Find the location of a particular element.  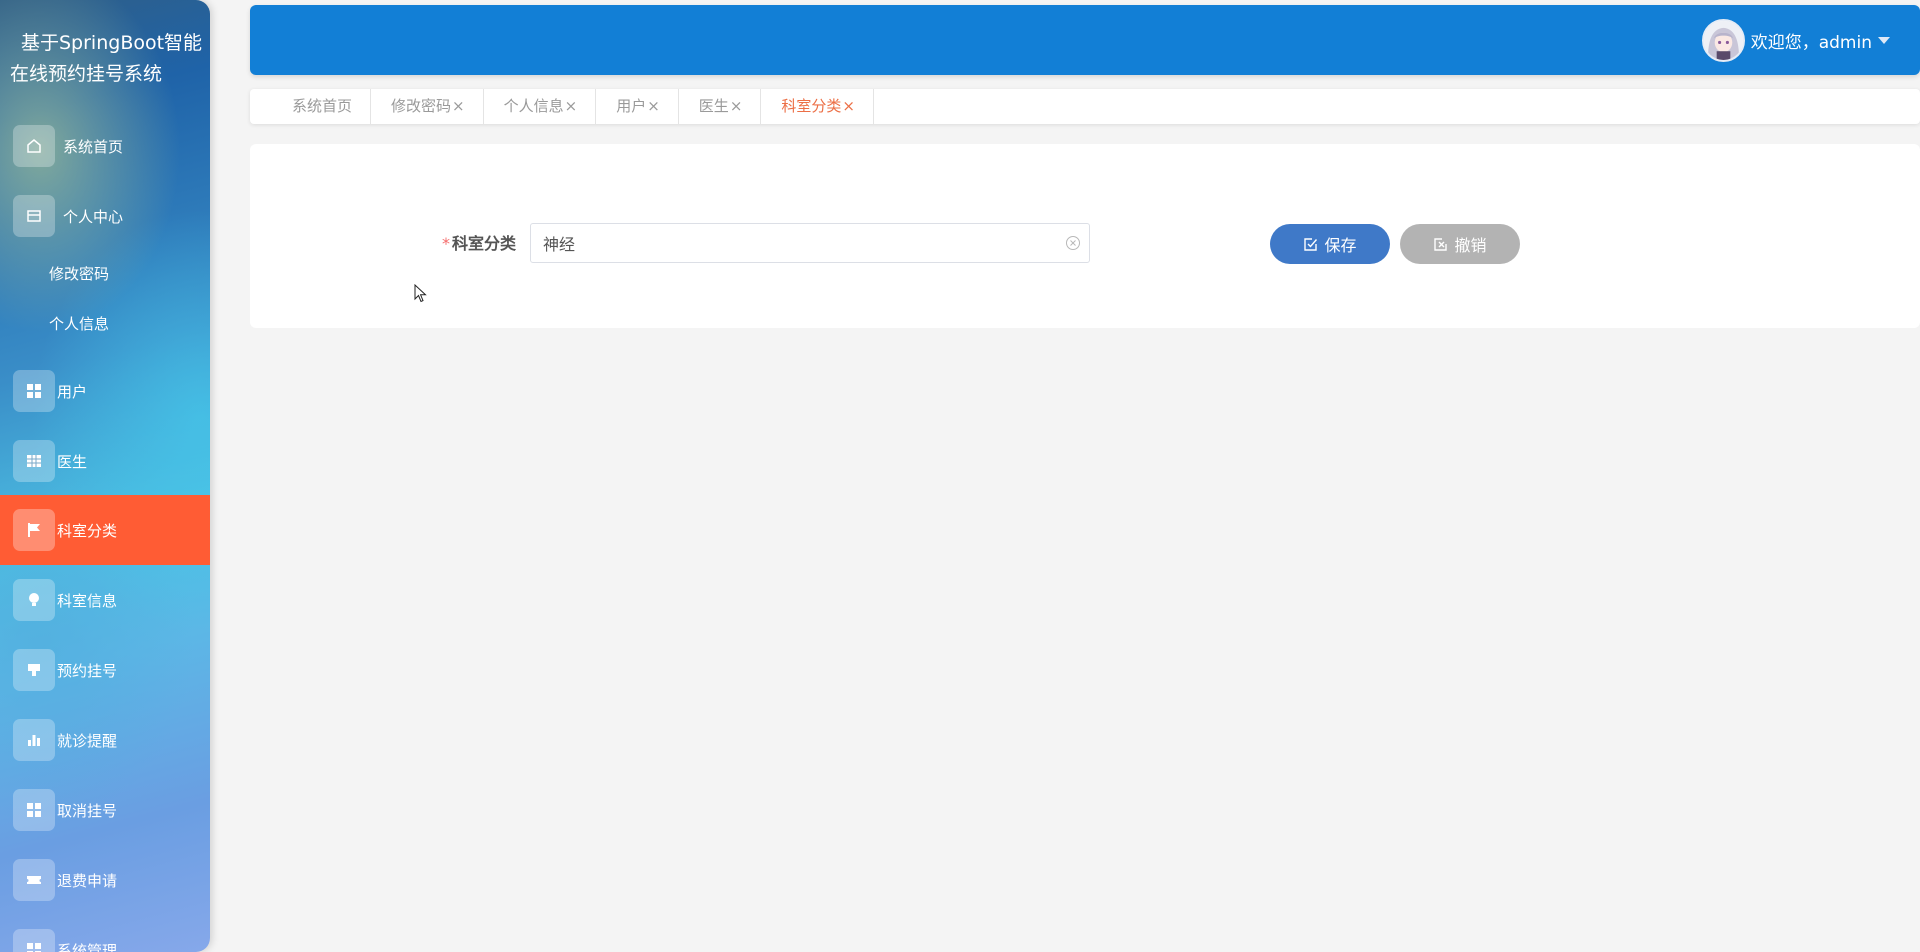

caret-down-icon is located at coordinates (1884, 40).